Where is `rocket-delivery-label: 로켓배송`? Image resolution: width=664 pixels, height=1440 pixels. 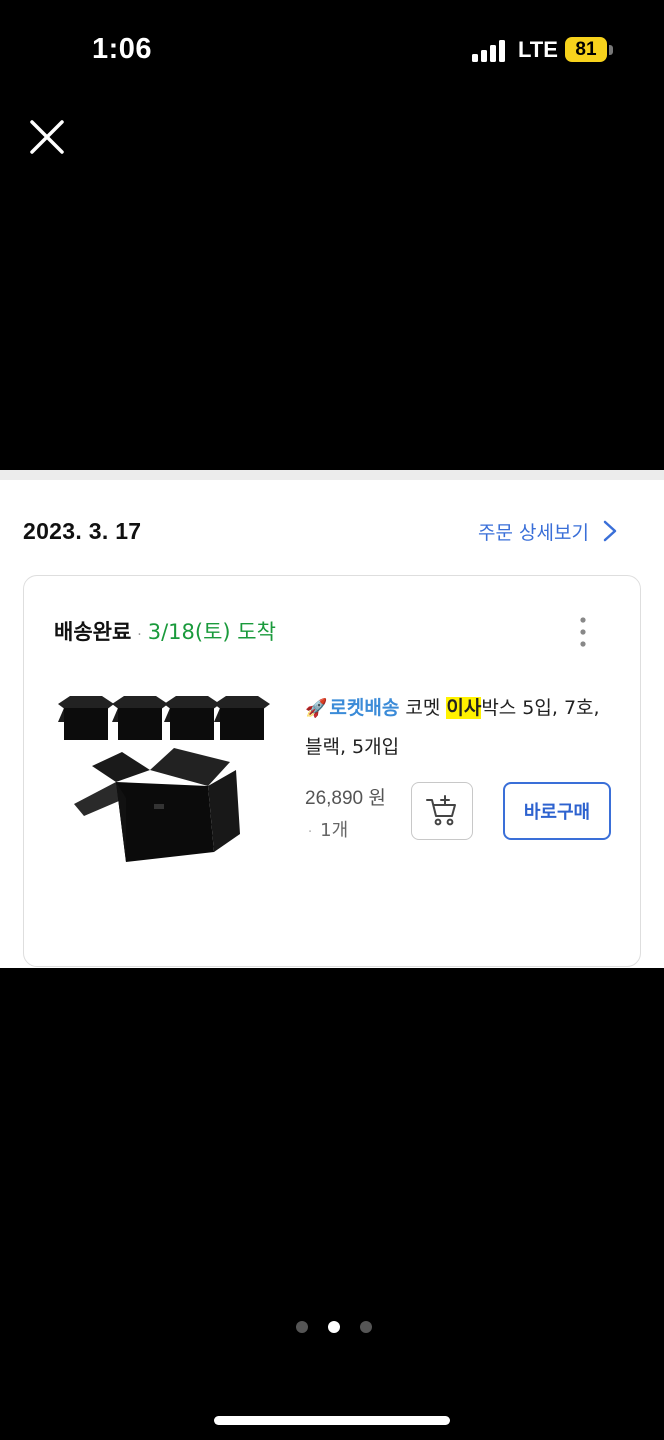 rocket-delivery-label: 로켓배송 is located at coordinates (364, 708).